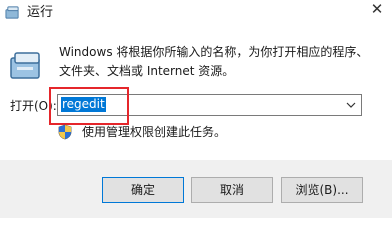  What do you see at coordinates (33, 106) in the screenshot?
I see `open-label: 打开(O):` at bounding box center [33, 106].